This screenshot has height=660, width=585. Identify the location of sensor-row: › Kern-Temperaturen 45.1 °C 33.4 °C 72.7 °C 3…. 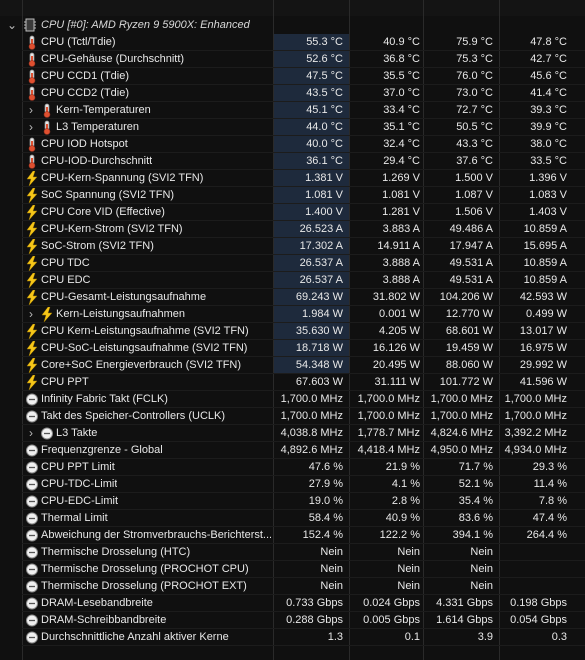
(292, 110).